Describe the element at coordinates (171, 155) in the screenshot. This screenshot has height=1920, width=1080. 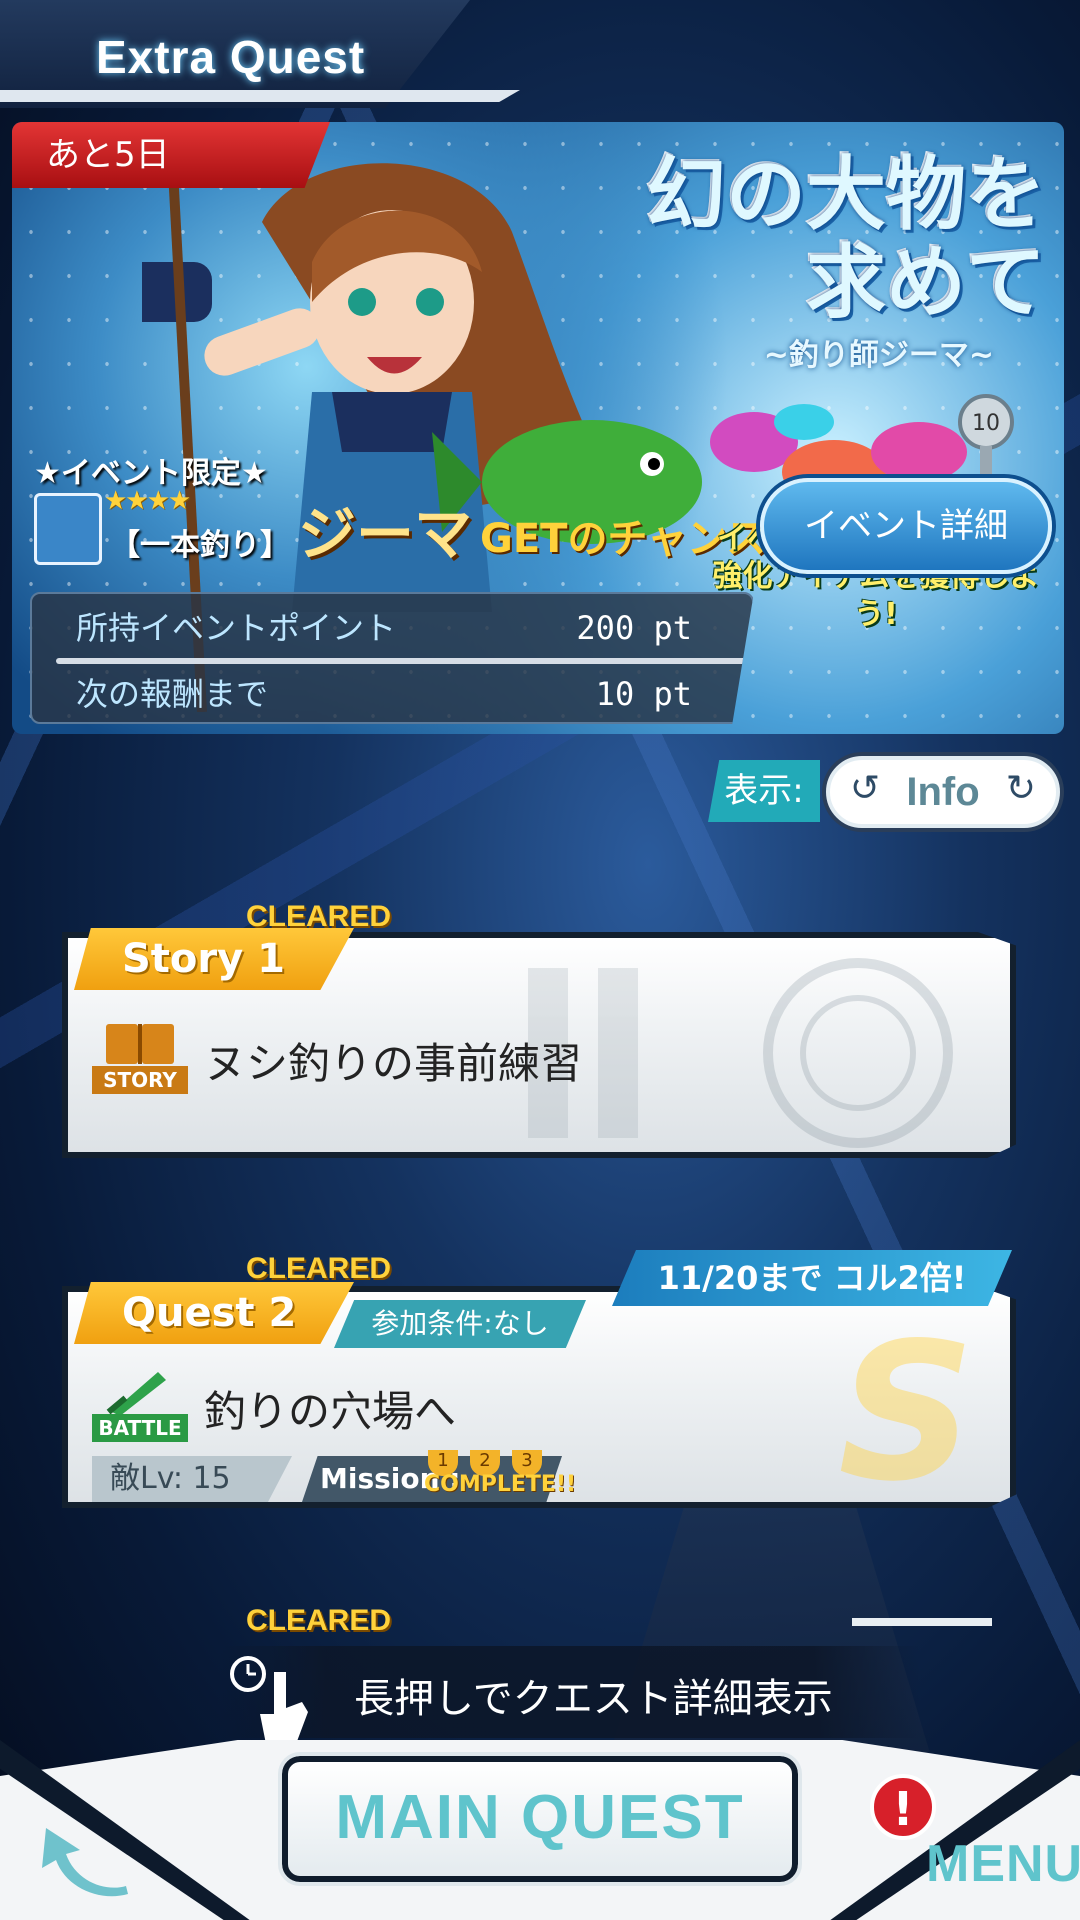
I see `days-left-badge: あと5日` at that location.